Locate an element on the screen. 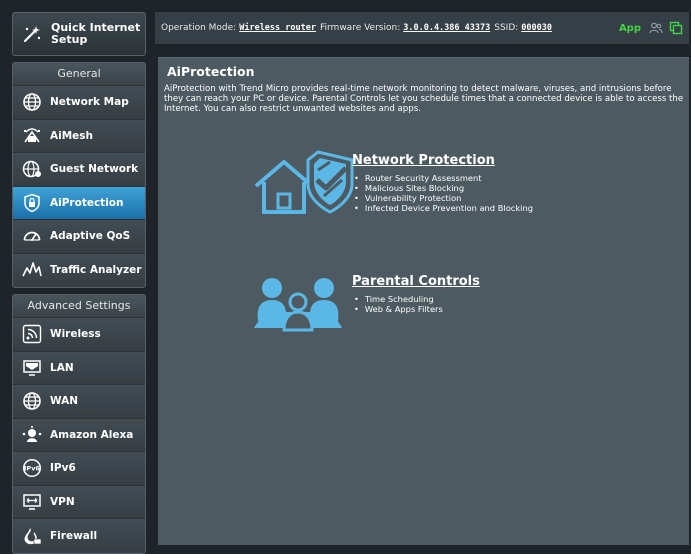 Image resolution: width=691 pixels, height=554 pixels. sidebar-item-label: Adaptive QoS is located at coordinates (90, 236).